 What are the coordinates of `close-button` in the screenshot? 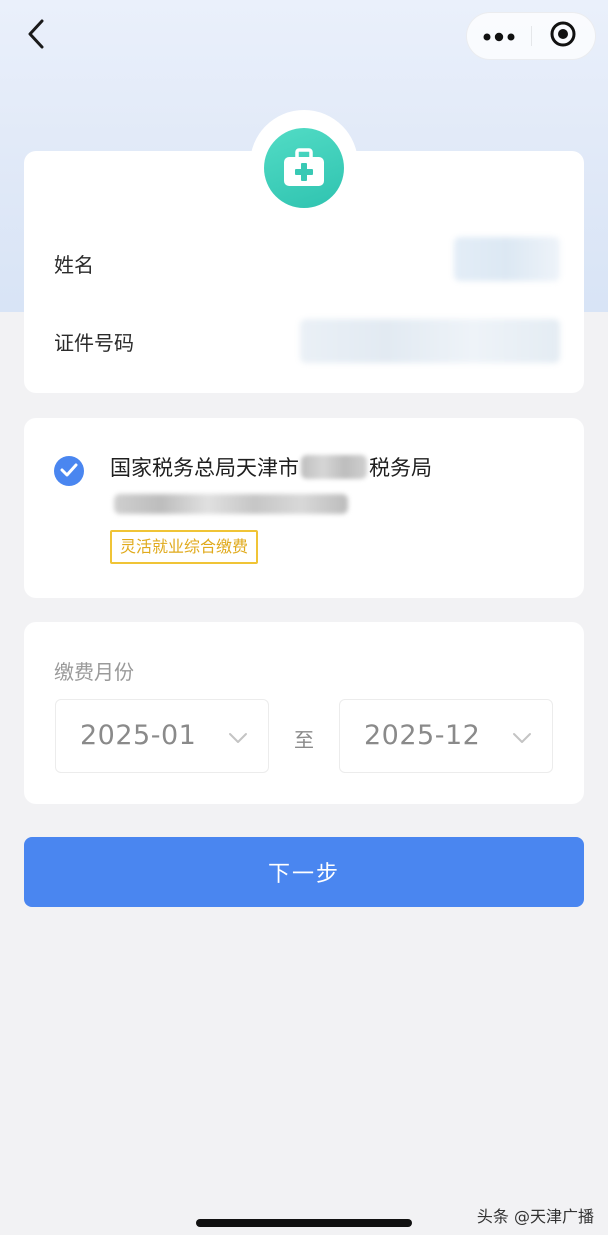 It's located at (564, 36).